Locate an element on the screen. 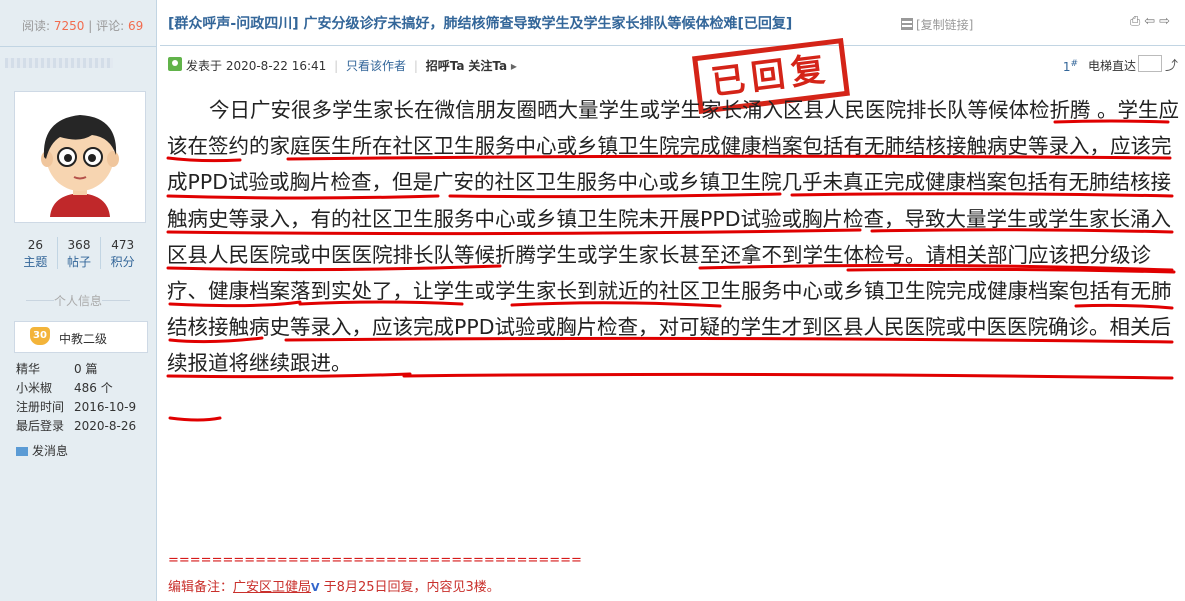  send-message-link: 发消息 is located at coordinates (42, 450).